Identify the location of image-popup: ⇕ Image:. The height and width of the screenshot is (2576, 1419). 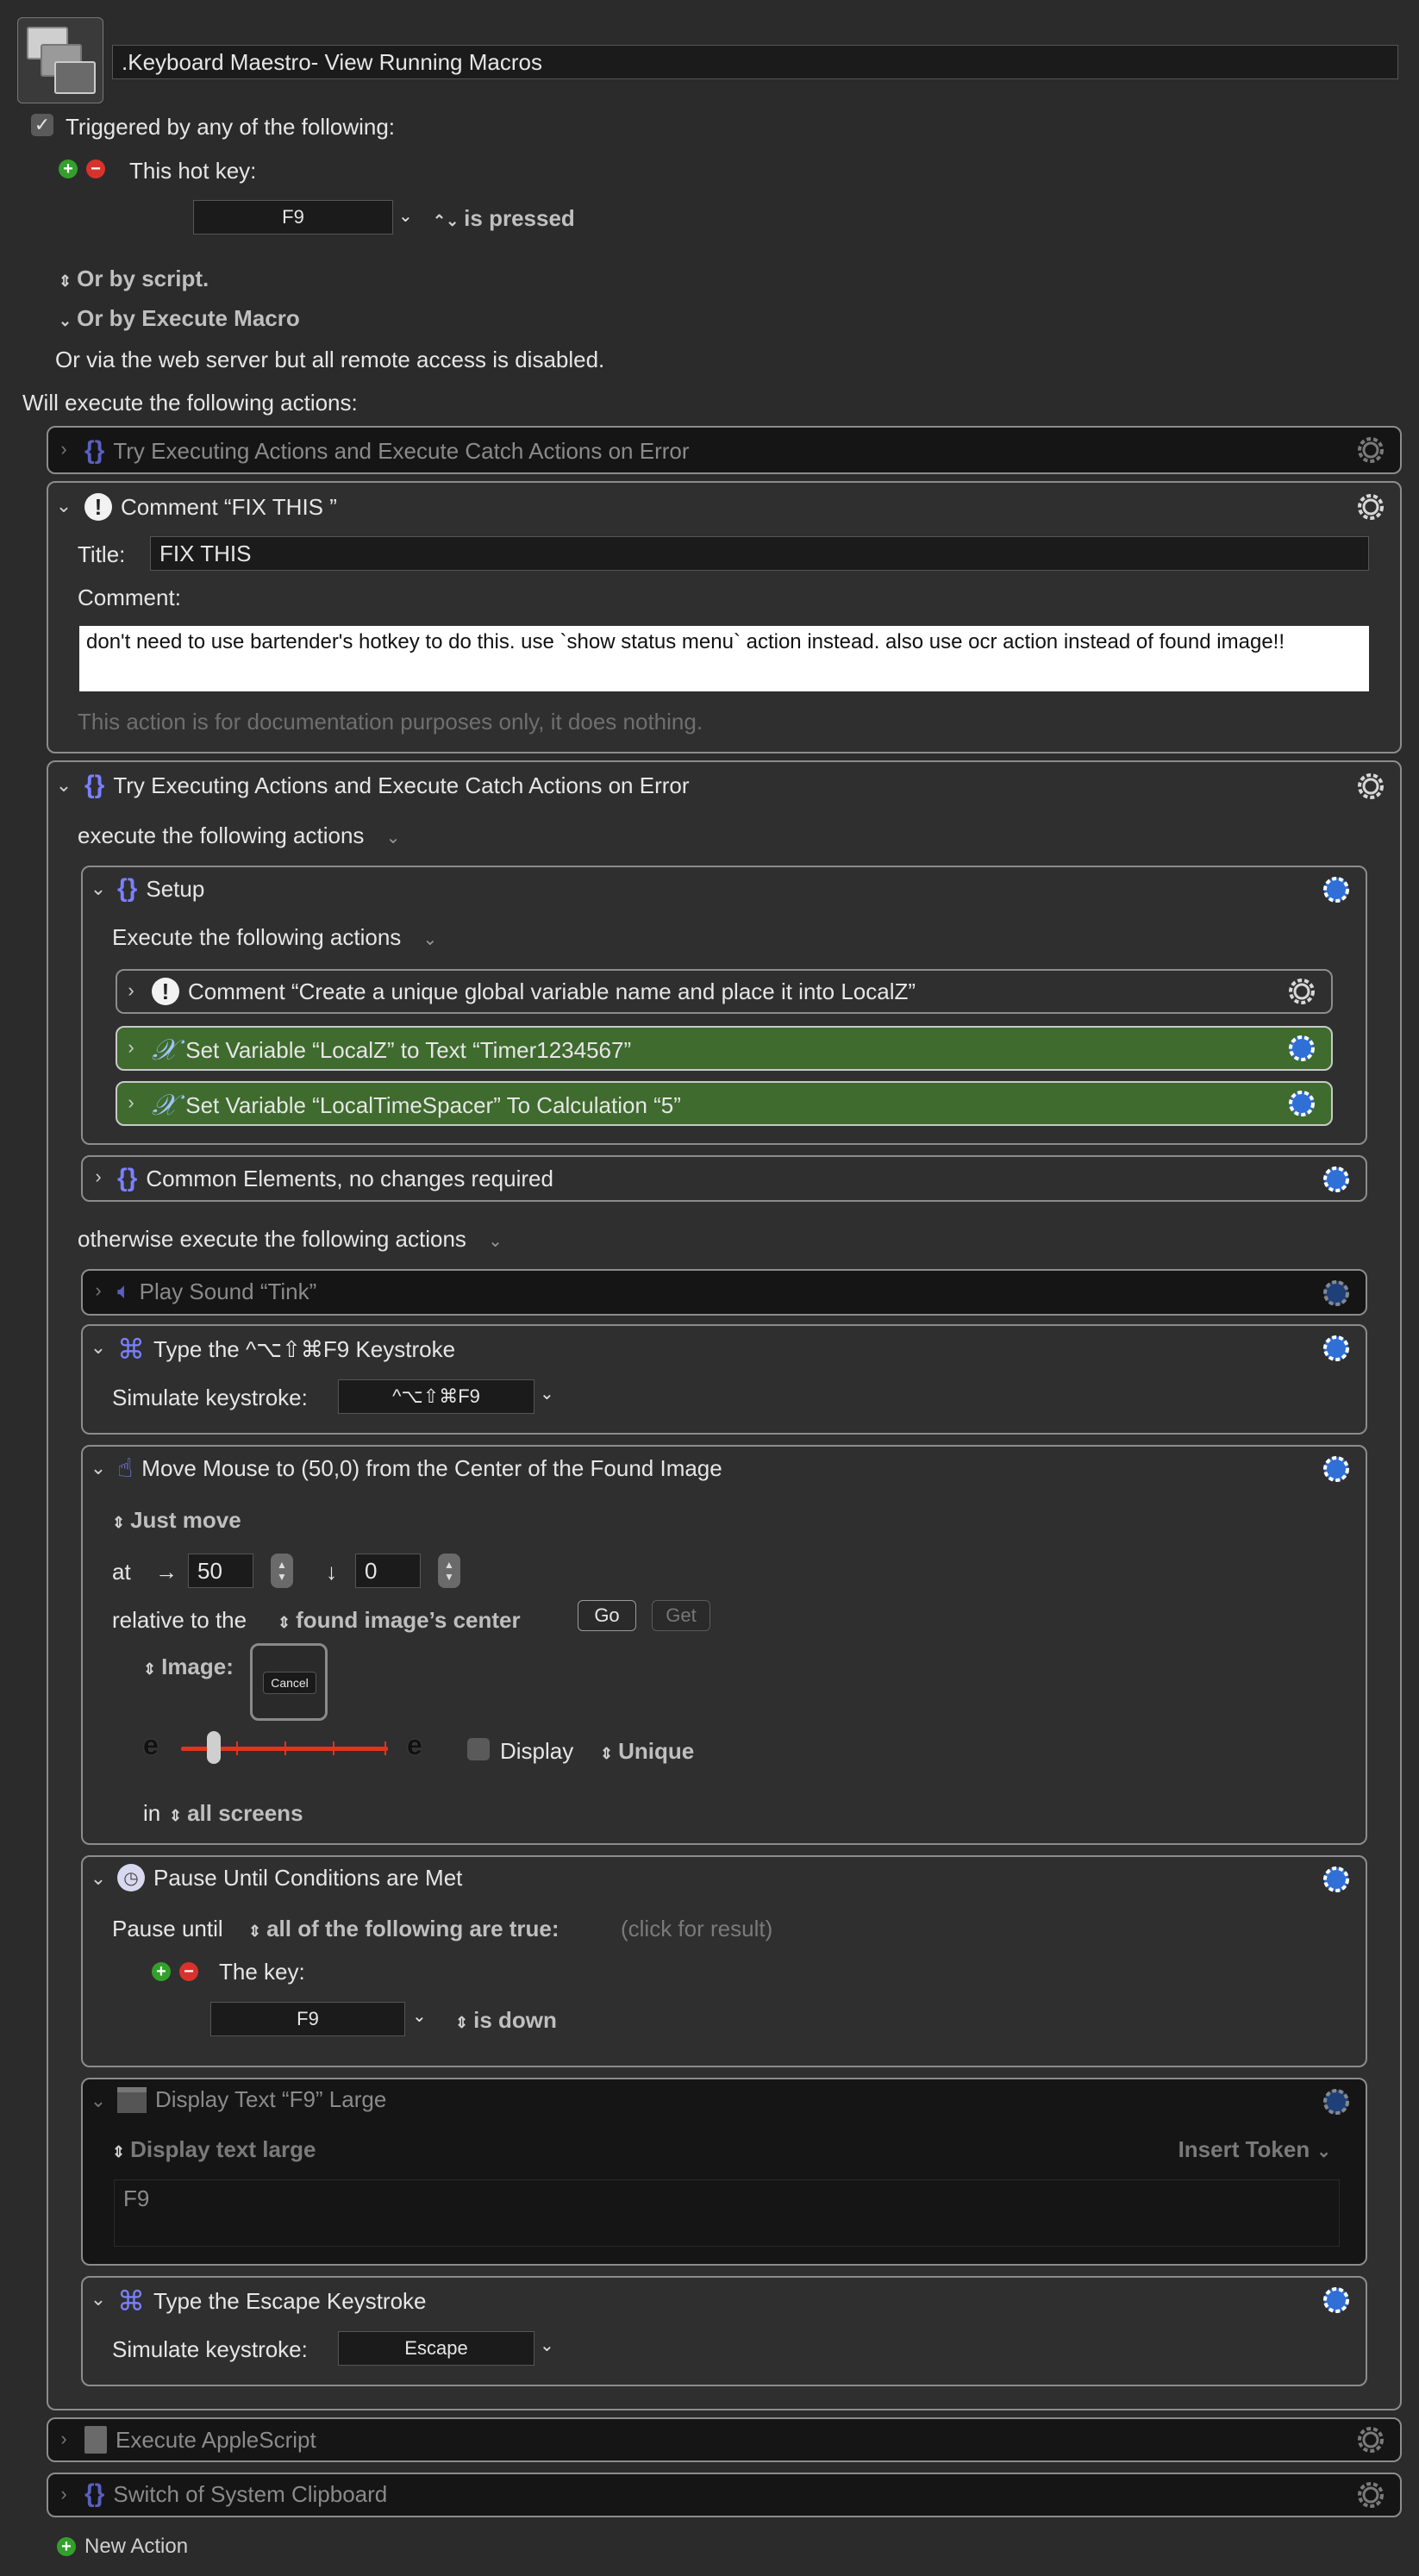
(188, 1667).